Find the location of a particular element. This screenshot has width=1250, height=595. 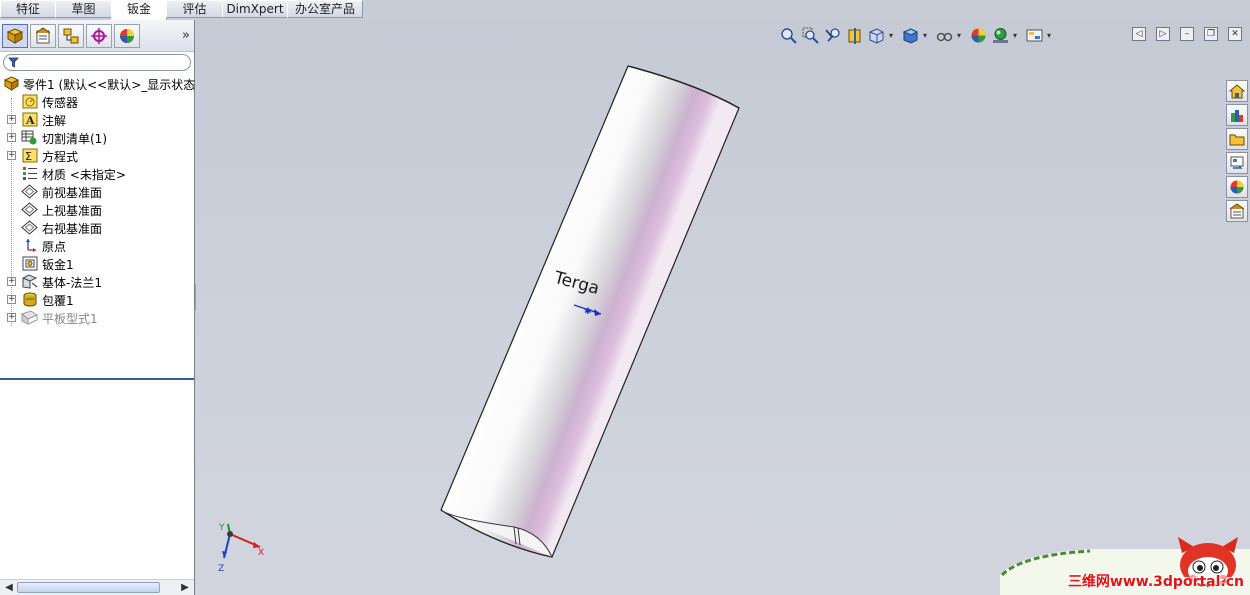

folder-icon is located at coordinates (1237, 140).